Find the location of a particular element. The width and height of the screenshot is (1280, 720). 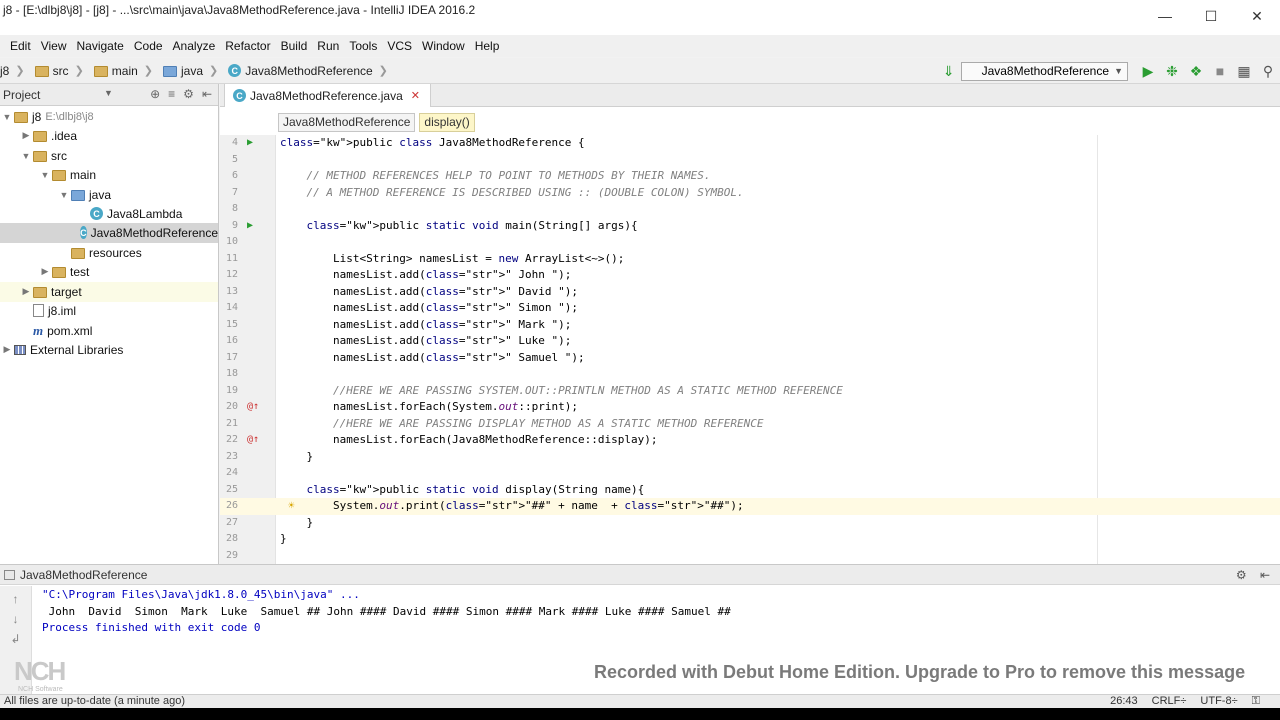

lock-icon: ⚿ is located at coordinates (1256, 701).